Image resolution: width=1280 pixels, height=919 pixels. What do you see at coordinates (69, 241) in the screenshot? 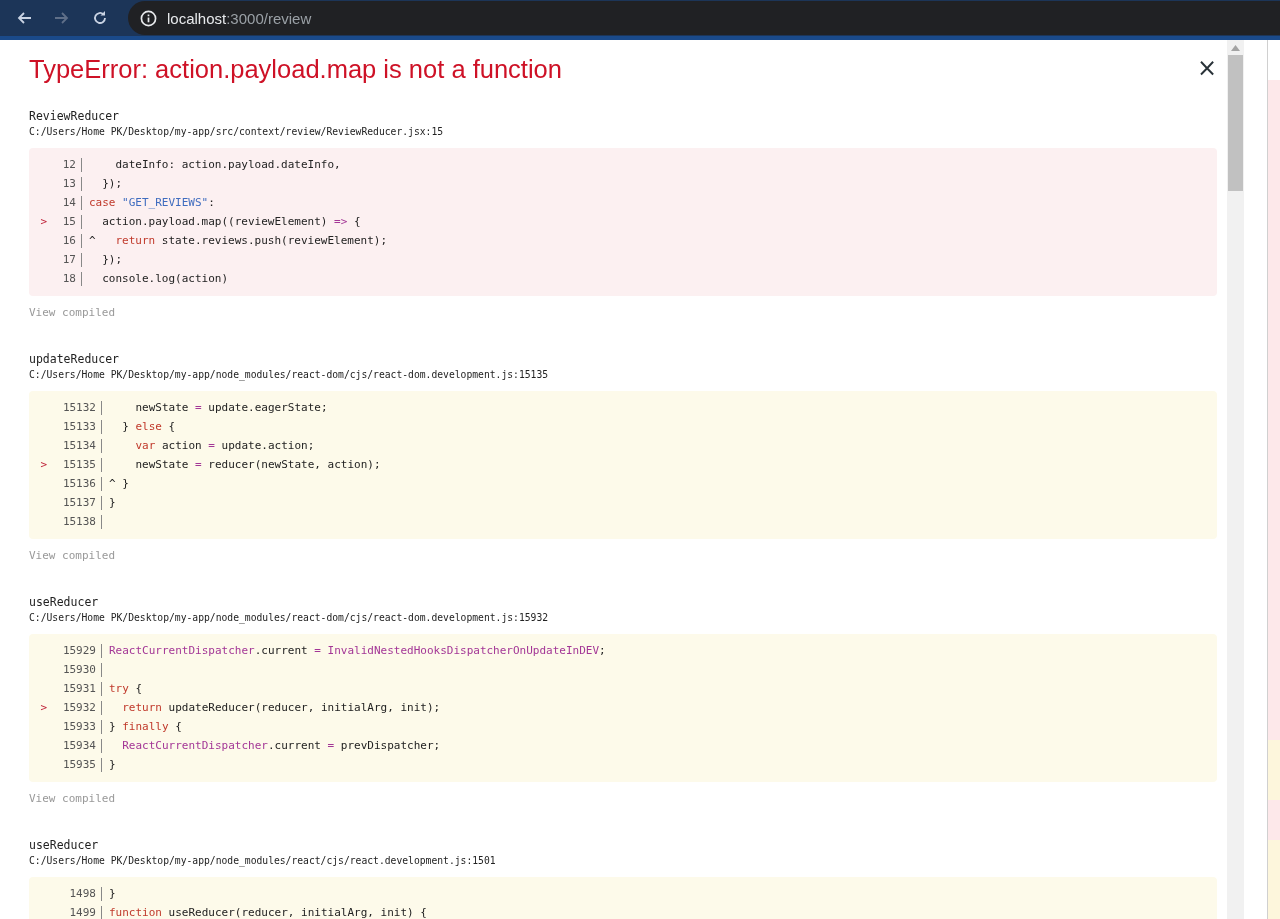
I see `line-number: 16` at bounding box center [69, 241].